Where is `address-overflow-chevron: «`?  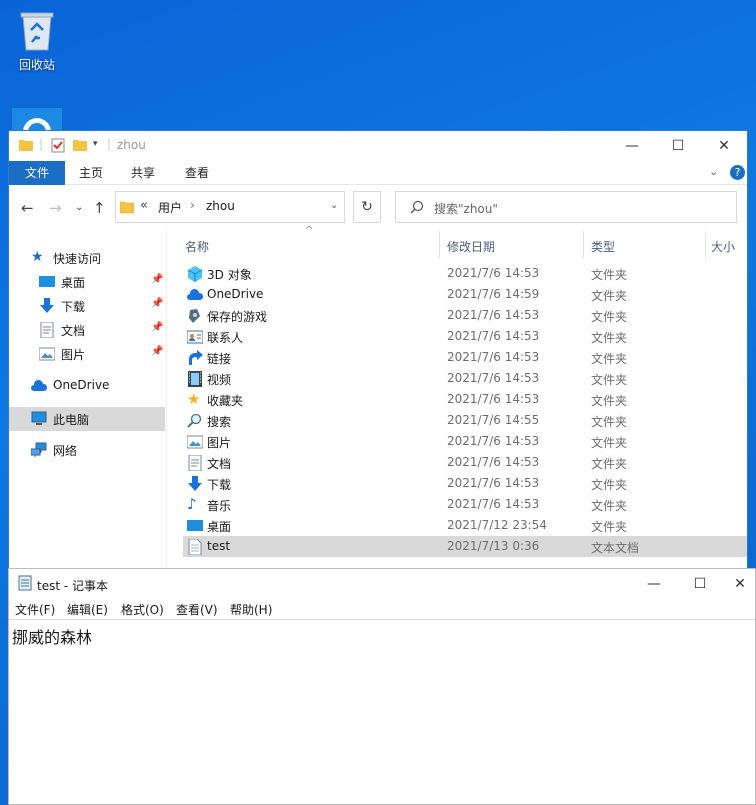 address-overflow-chevron: « is located at coordinates (144, 205).